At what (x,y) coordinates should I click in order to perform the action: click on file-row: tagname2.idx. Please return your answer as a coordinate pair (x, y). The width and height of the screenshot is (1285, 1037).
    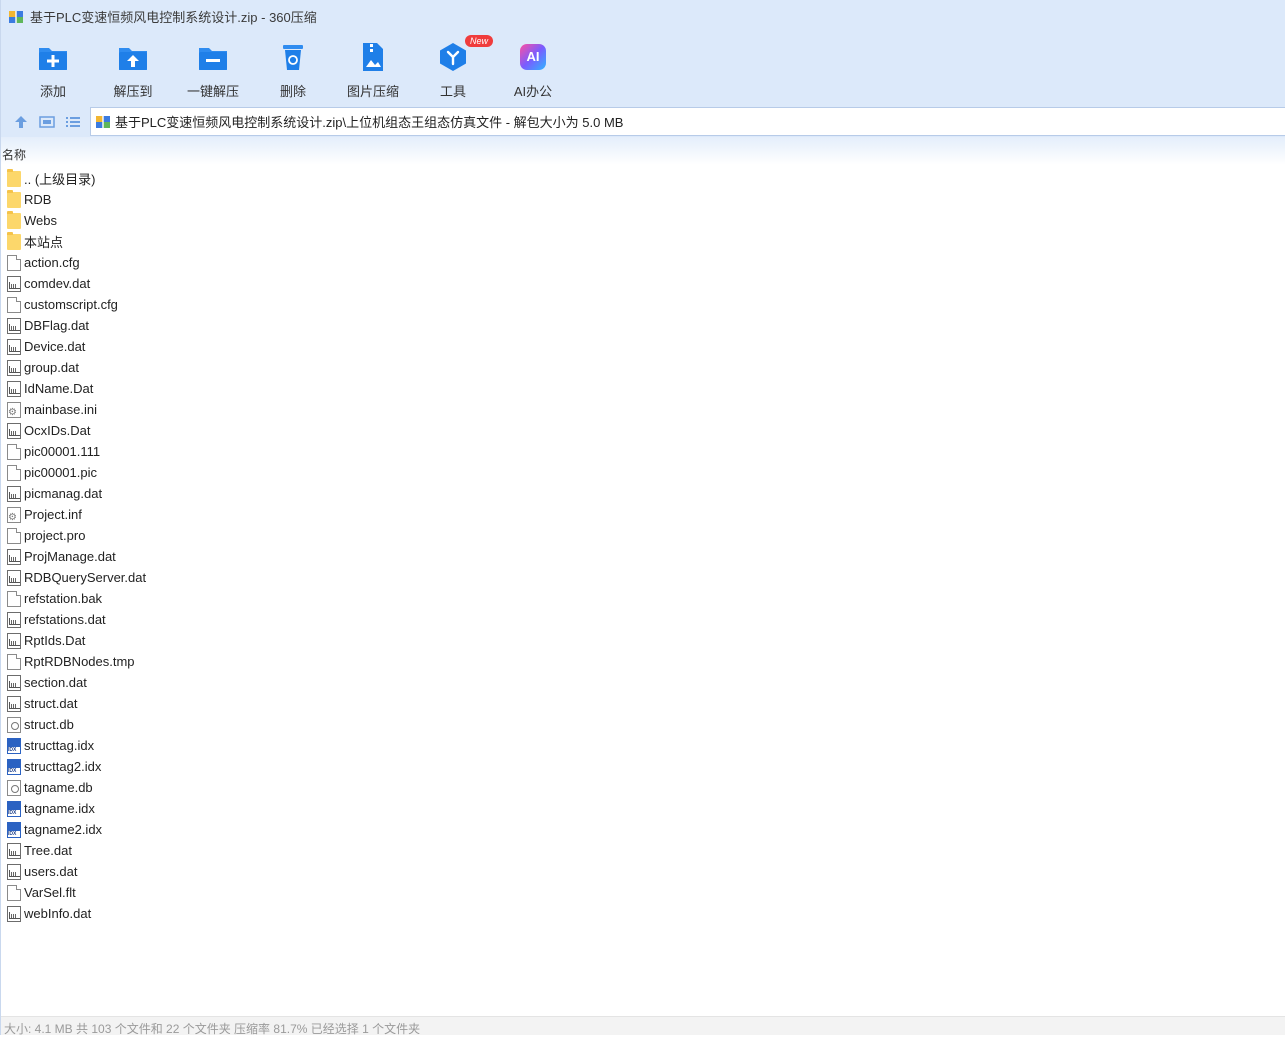
    Looking at the image, I should click on (643, 829).